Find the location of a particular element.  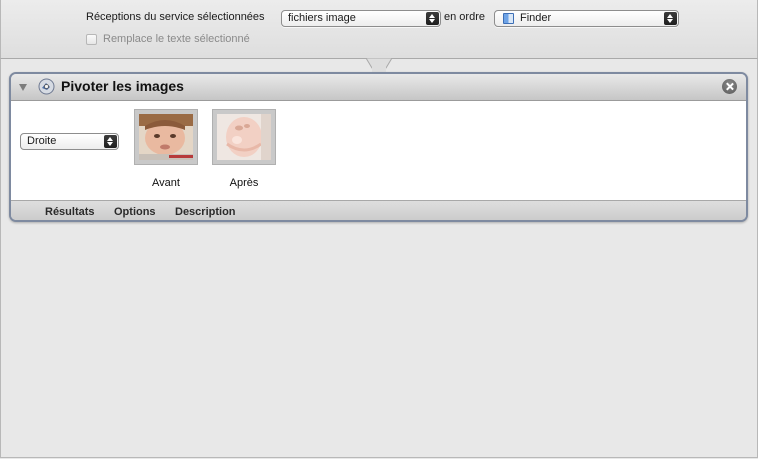

application-value: Finder is located at coordinates (536, 18).